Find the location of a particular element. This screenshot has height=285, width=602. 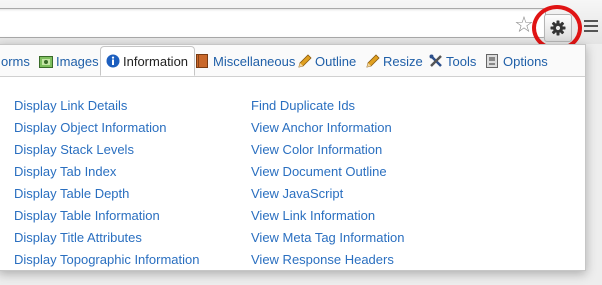

menu-item-display-topographic-information: Display Topographic Information is located at coordinates (106, 260).